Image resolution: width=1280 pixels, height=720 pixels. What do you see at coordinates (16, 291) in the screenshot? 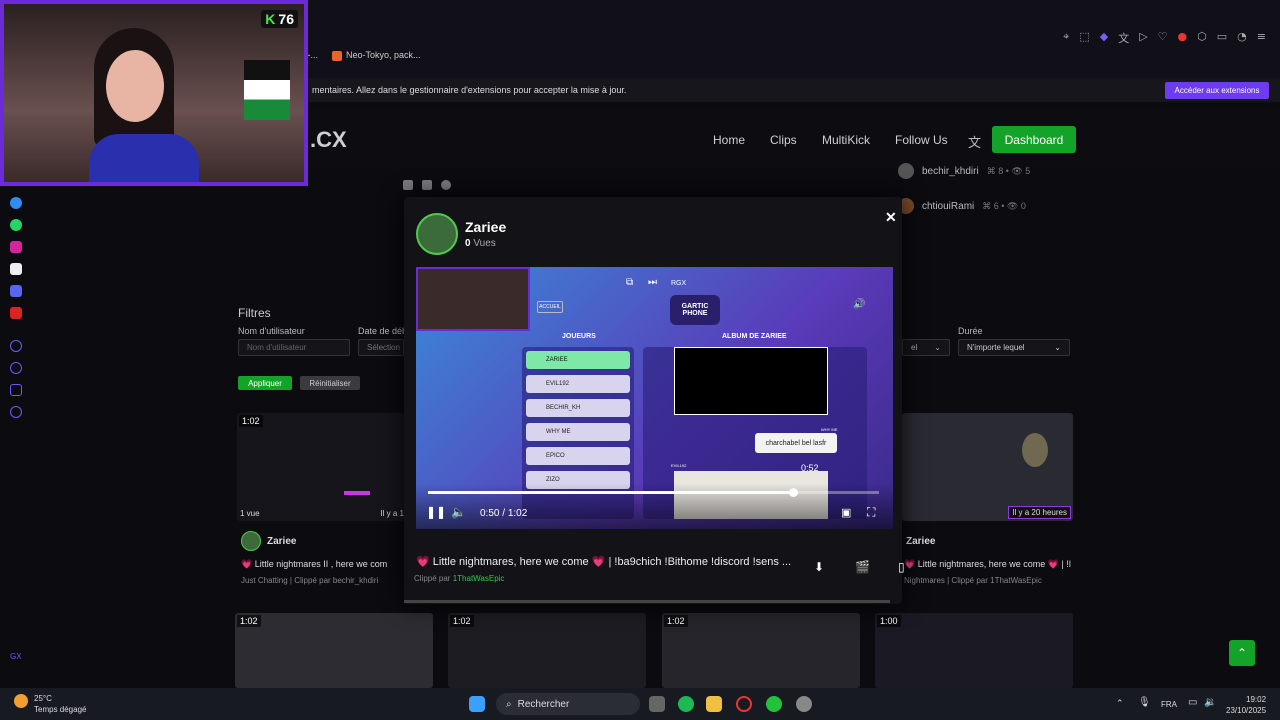
I see `discord-rail-icon` at bounding box center [16, 291].